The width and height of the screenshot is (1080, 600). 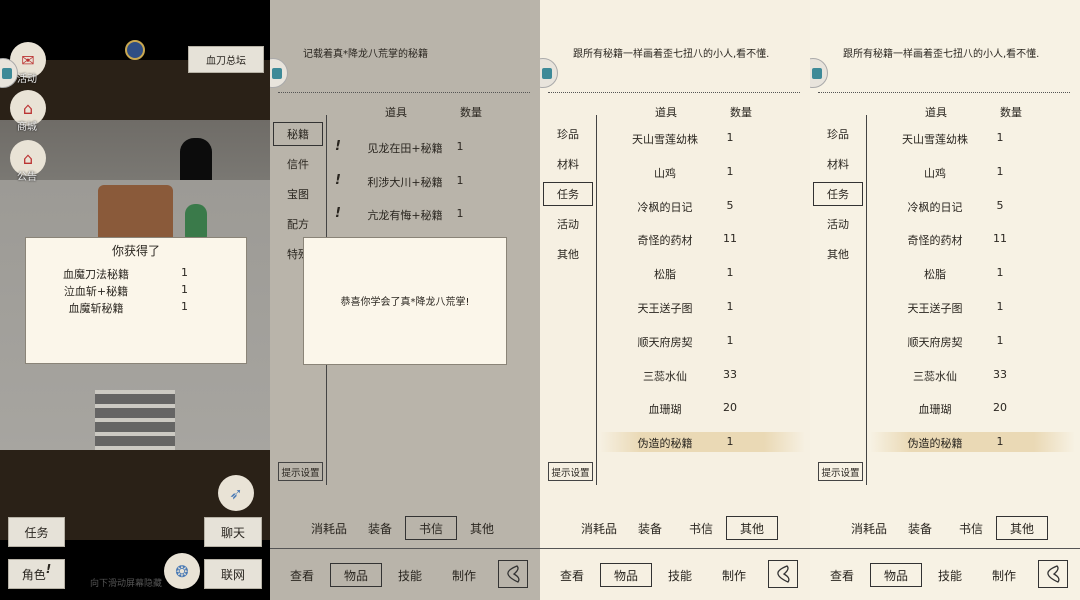 I want to click on meditate-icon: ❂, so click(x=182, y=571).